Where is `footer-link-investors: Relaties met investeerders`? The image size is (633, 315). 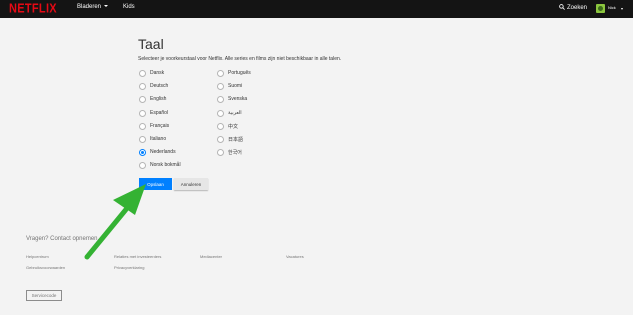
footer-link-investors: Relaties met investeerders is located at coordinates (137, 256).